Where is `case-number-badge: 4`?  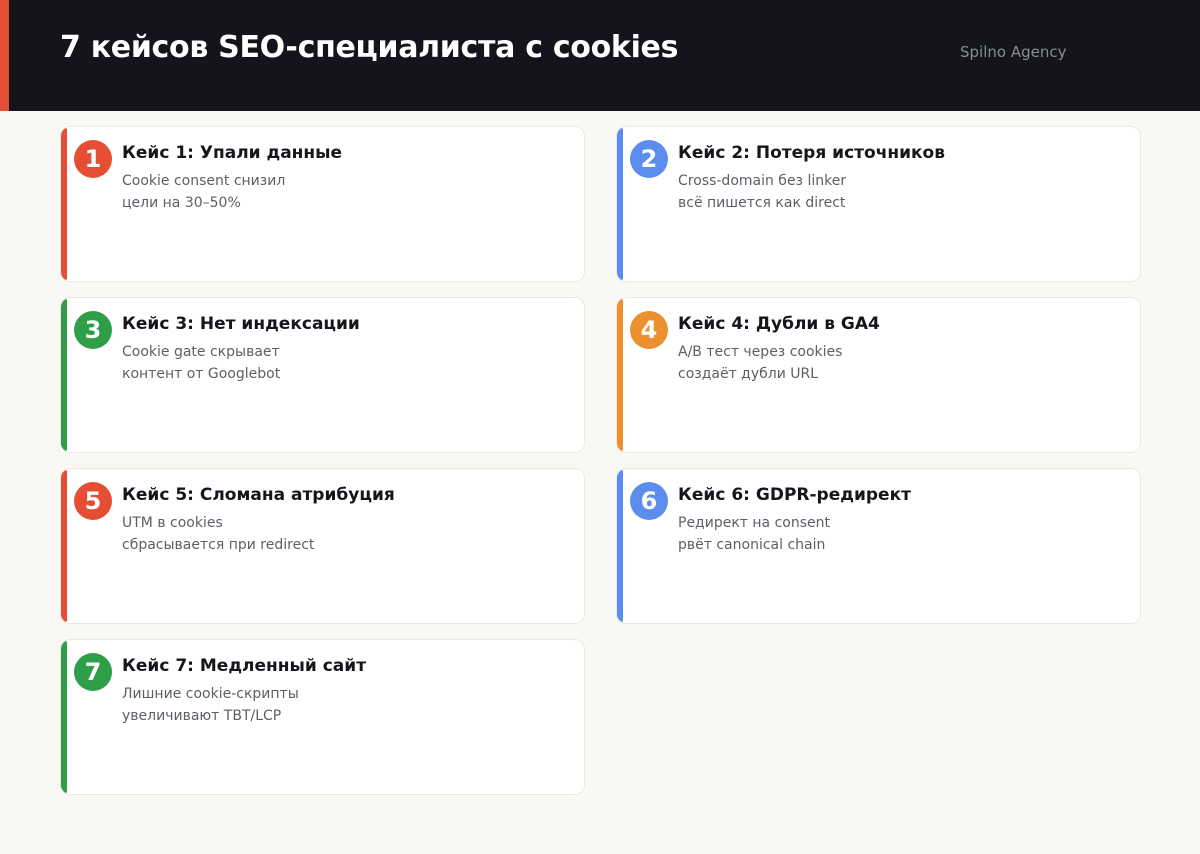 case-number-badge: 4 is located at coordinates (649, 330).